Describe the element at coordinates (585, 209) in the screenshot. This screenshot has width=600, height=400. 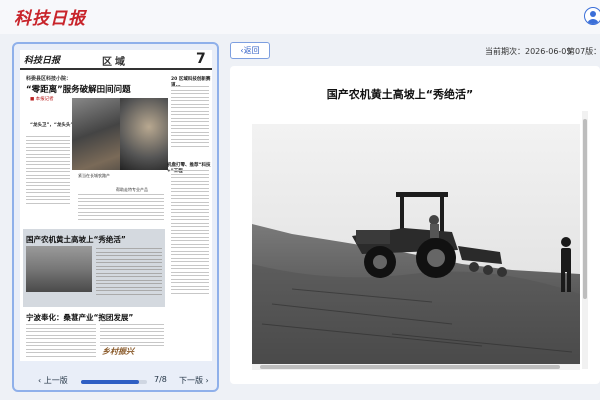
I see `vertical-scroll-thumb` at that location.